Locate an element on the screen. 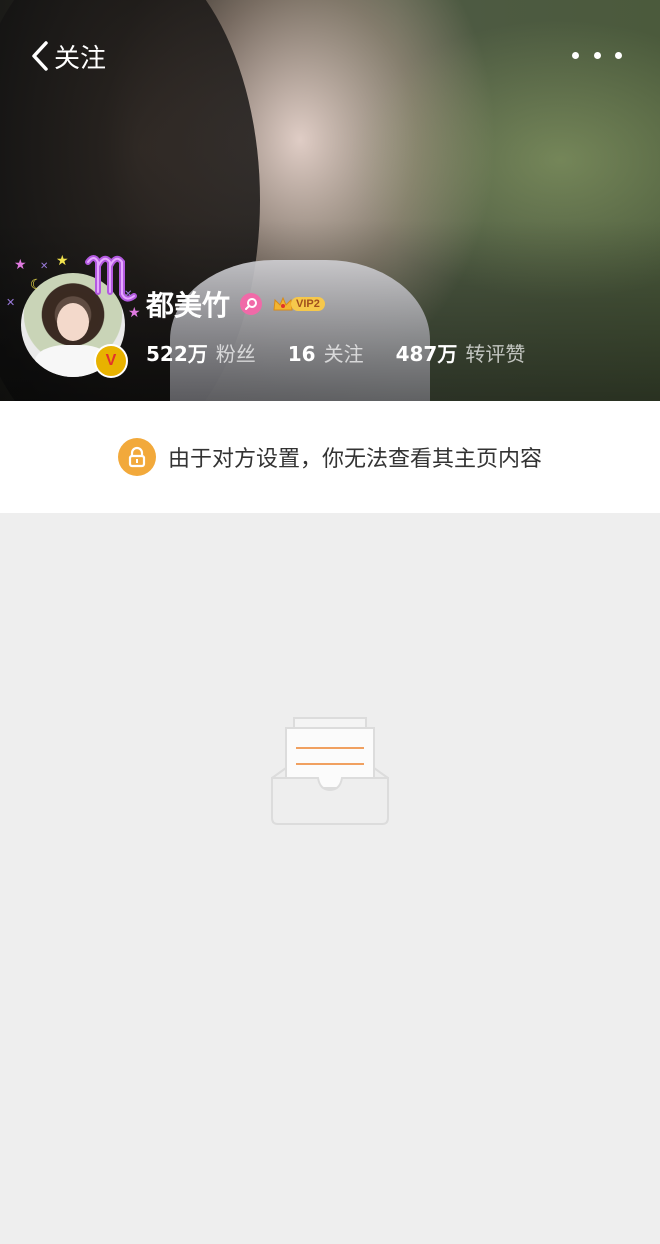 Image resolution: width=660 pixels, height=1244 pixels. stat-reposts-comments-likes: 487万 转评赞 is located at coordinates (461, 352).